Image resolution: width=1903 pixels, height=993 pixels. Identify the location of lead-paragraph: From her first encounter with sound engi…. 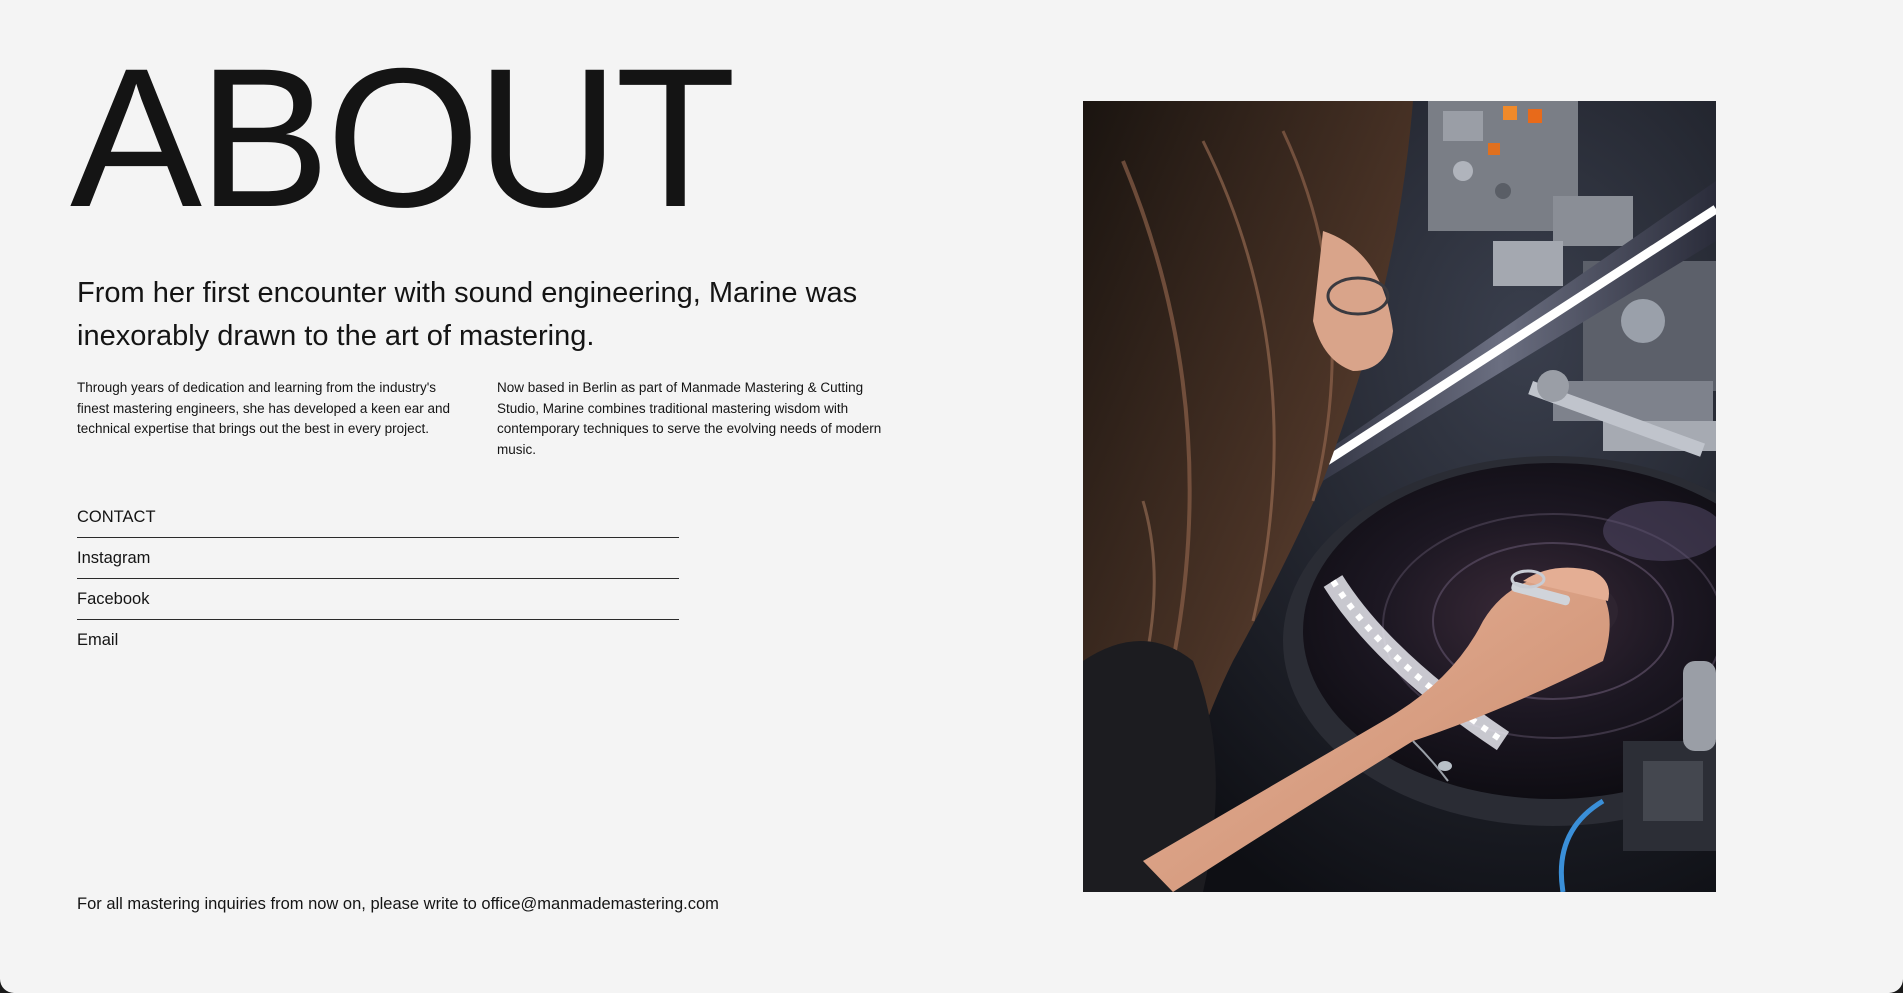
(467, 314).